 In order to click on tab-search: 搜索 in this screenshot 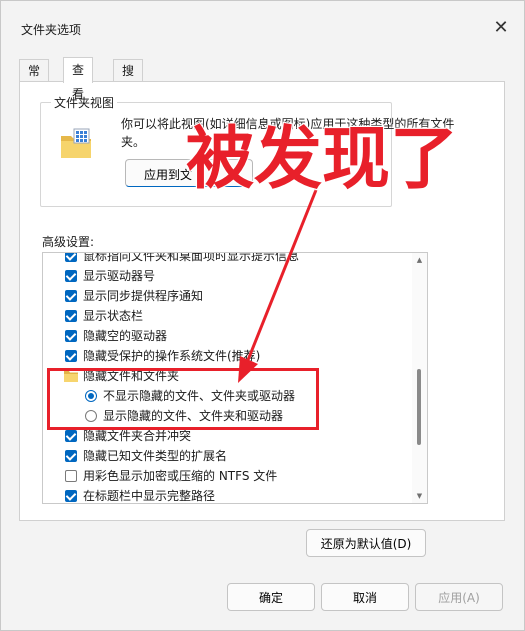, I will do `click(128, 79)`.